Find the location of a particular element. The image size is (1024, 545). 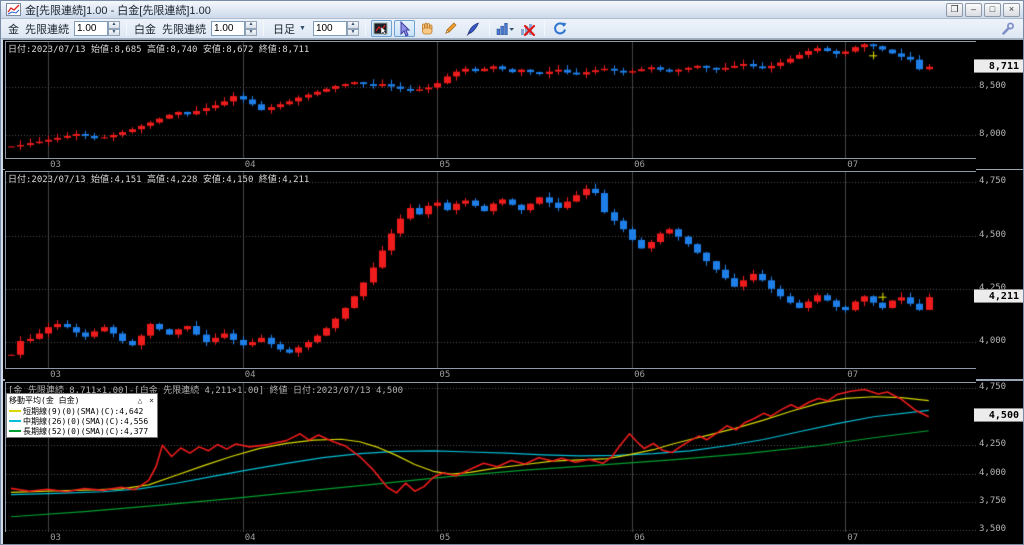

bar-count-spinbox: ▲▼ is located at coordinates (335, 28).